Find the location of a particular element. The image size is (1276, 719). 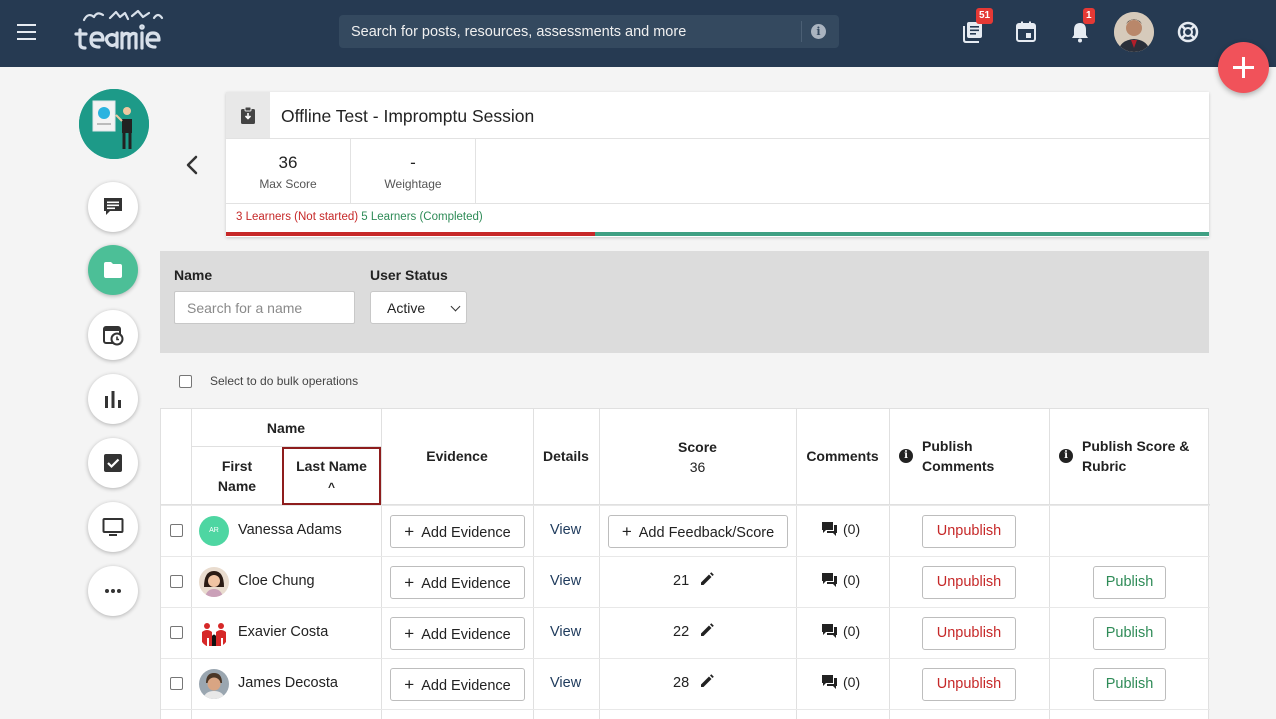

bulk-select-checkbox is located at coordinates (185, 382).